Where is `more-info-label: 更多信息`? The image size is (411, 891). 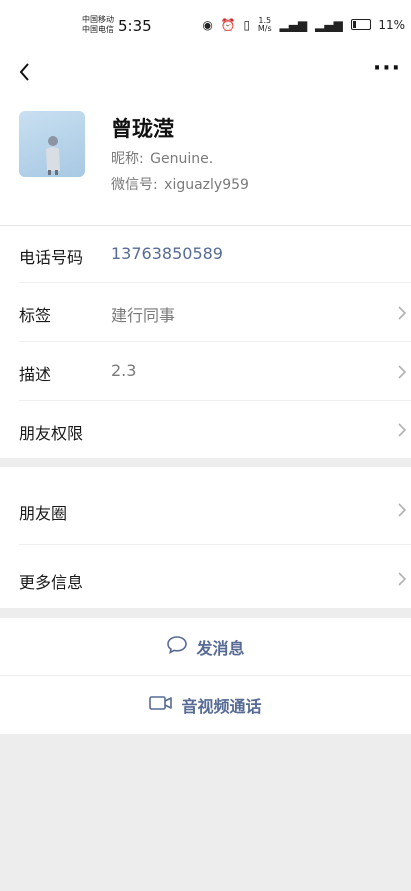 more-info-label: 更多信息 is located at coordinates (51, 582).